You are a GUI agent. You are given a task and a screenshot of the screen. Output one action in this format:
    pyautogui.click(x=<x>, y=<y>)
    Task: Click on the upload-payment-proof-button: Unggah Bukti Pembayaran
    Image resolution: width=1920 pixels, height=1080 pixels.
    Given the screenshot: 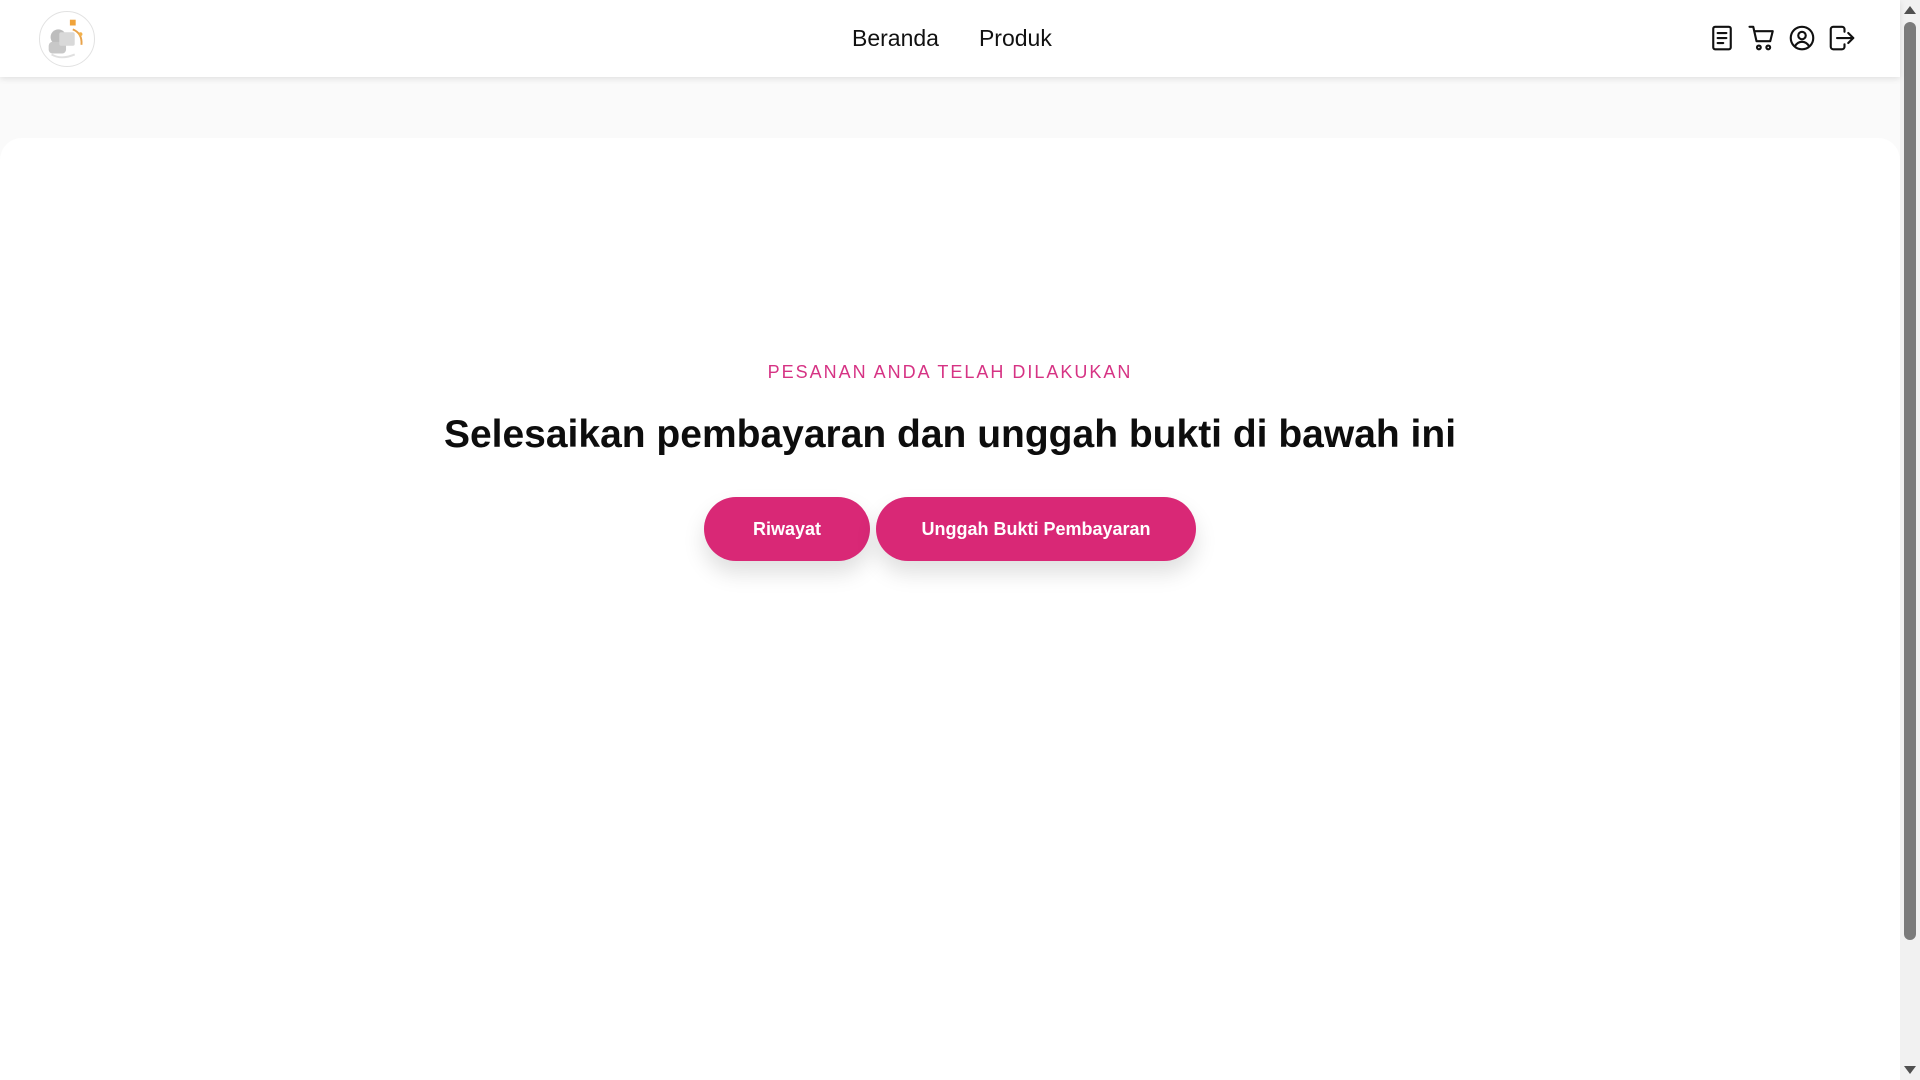 What is the action you would take?
    pyautogui.click(x=1036, y=529)
    